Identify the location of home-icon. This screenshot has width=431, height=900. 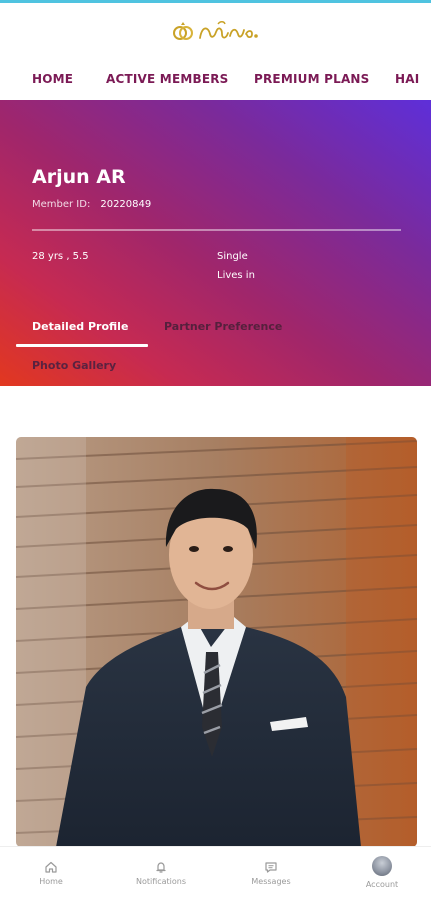
(51, 867).